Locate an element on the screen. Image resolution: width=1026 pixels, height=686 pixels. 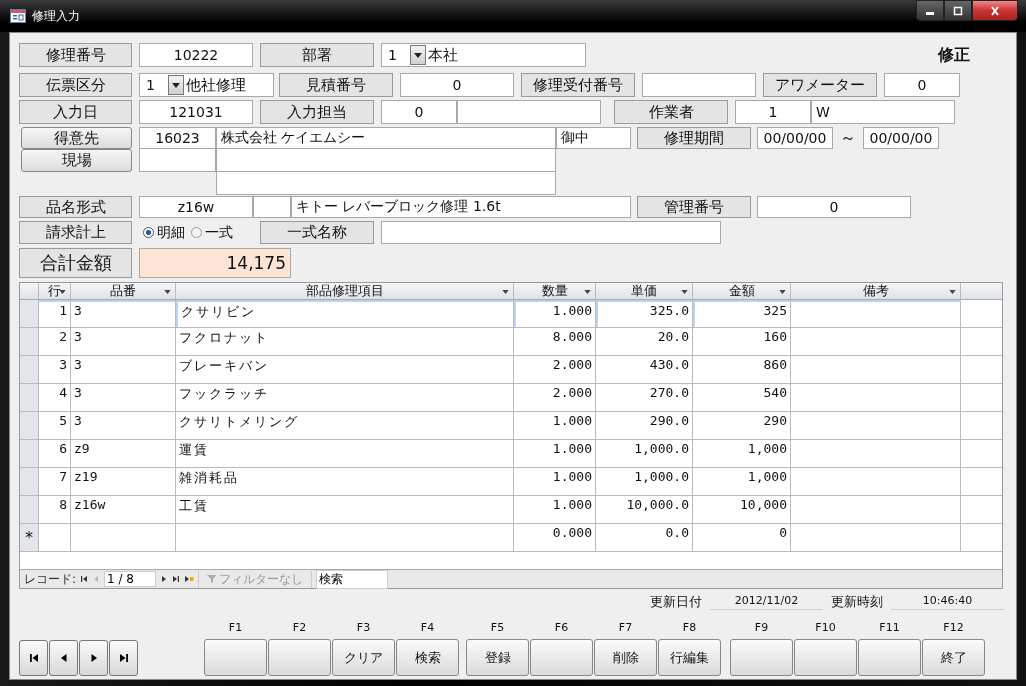
form-icon is located at coordinates (18, 16).